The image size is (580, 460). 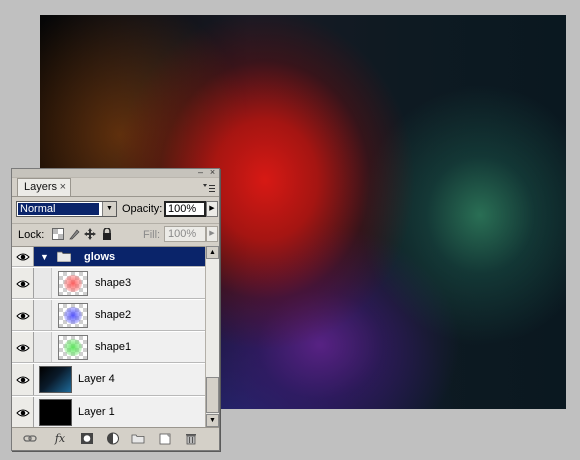 I want to click on thumb-blob-shape1, so click(x=73, y=347).